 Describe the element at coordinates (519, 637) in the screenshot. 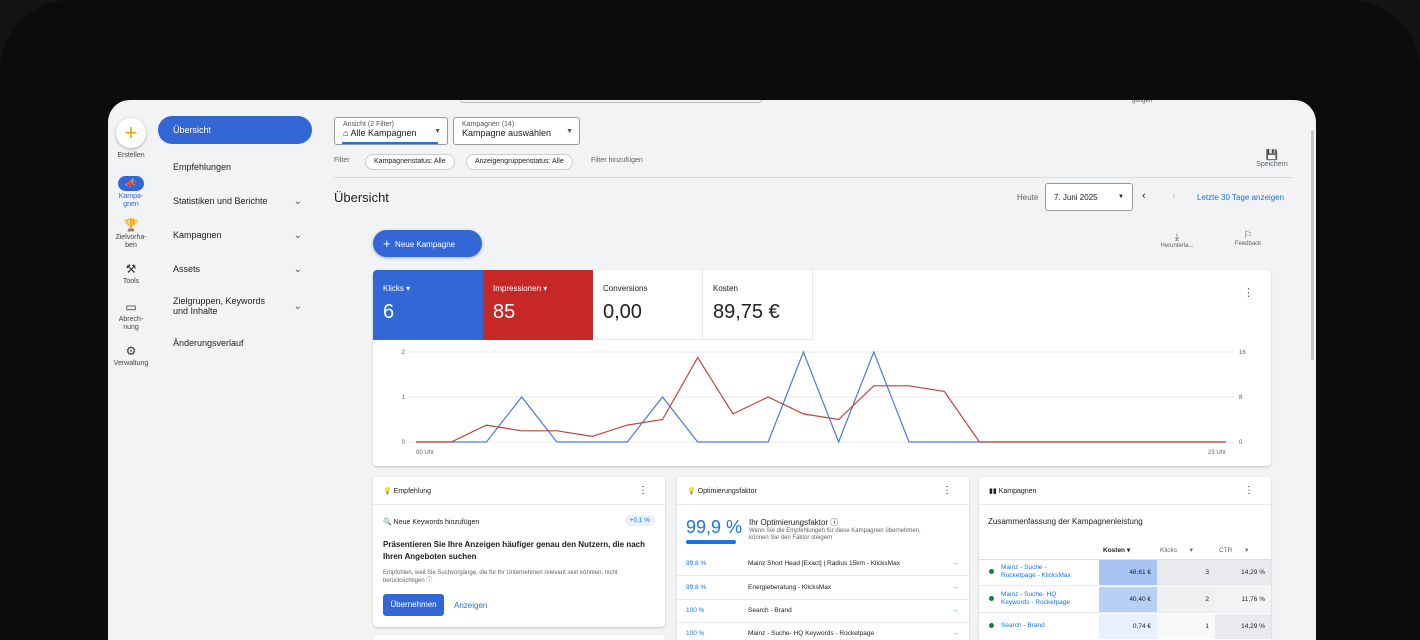

I see `next-card-stub` at that location.